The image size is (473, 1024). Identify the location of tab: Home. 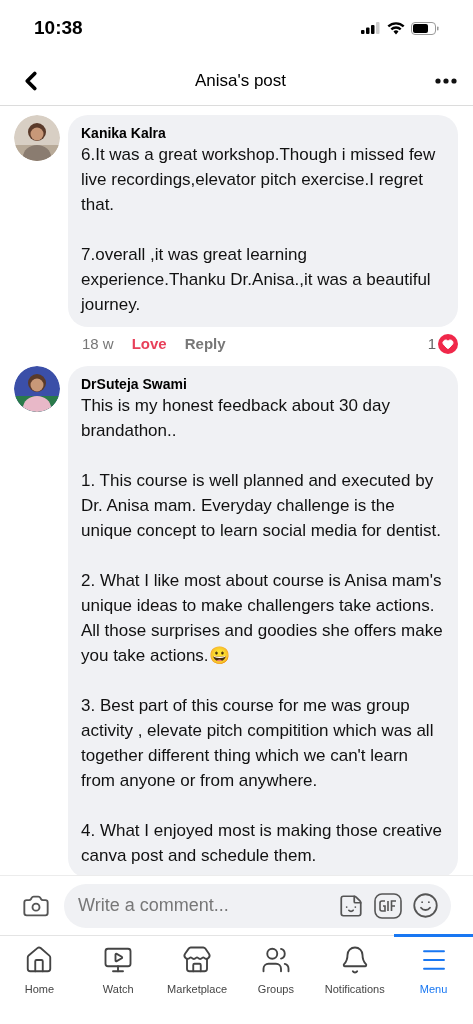
(39, 979).